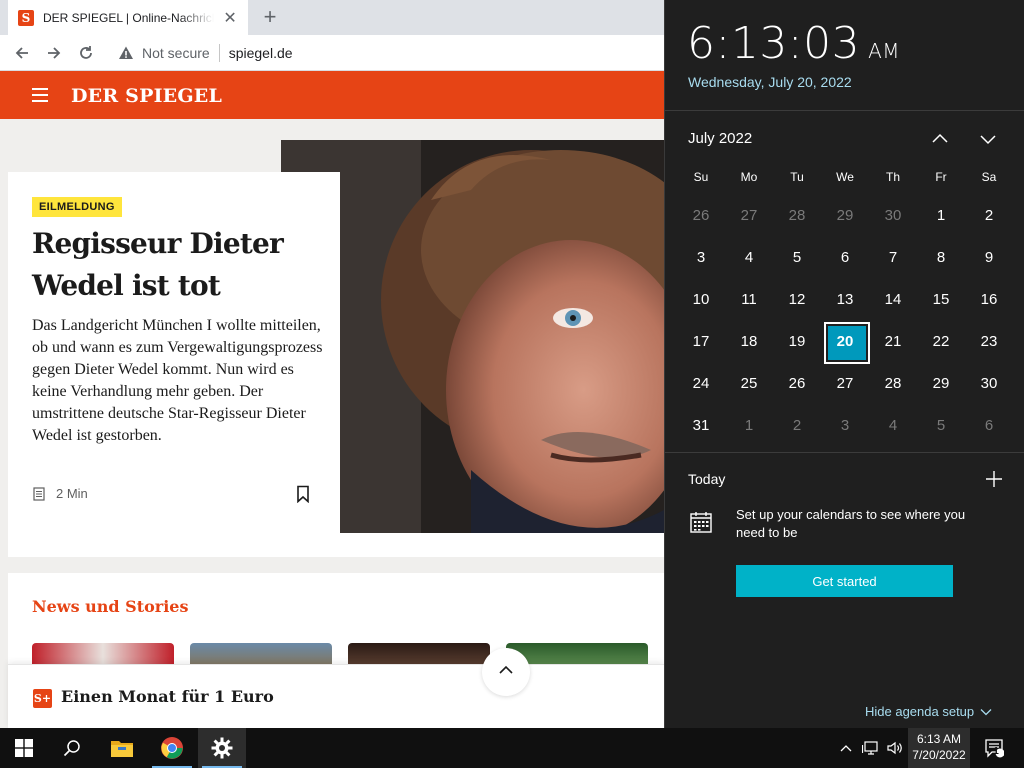 The image size is (1024, 768). What do you see at coordinates (701, 383) in the screenshot?
I see `calendar-day: 24` at bounding box center [701, 383].